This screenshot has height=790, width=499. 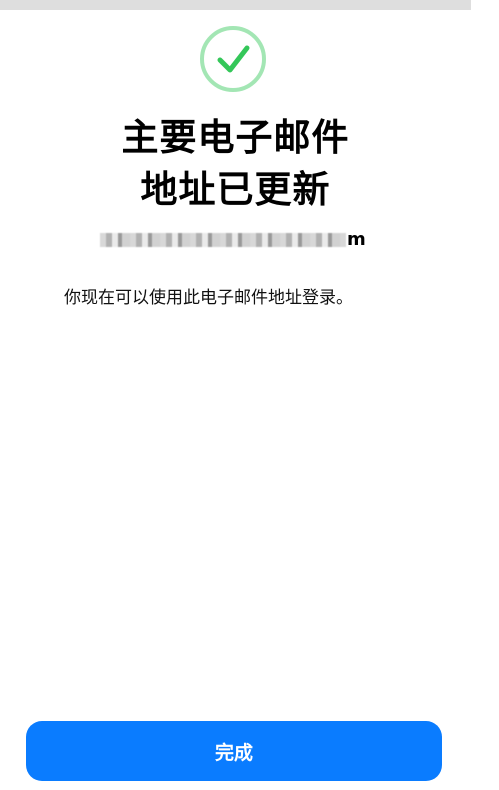 I want to click on title-line-1: 主要电子邮件, so click(x=235, y=137).